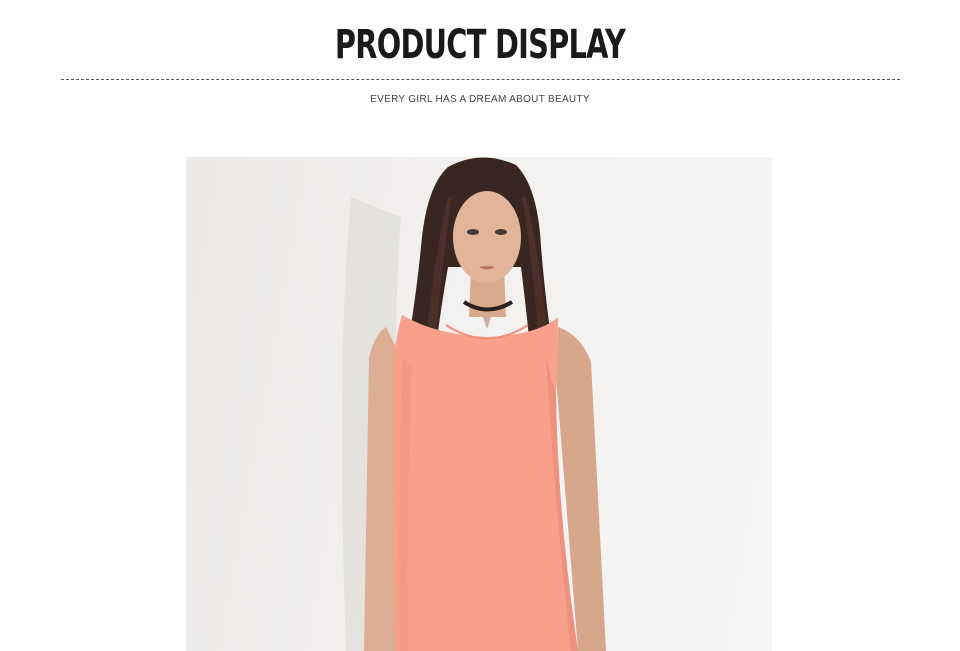  Describe the element at coordinates (501, 232) in the screenshot. I see `right-eye` at that location.